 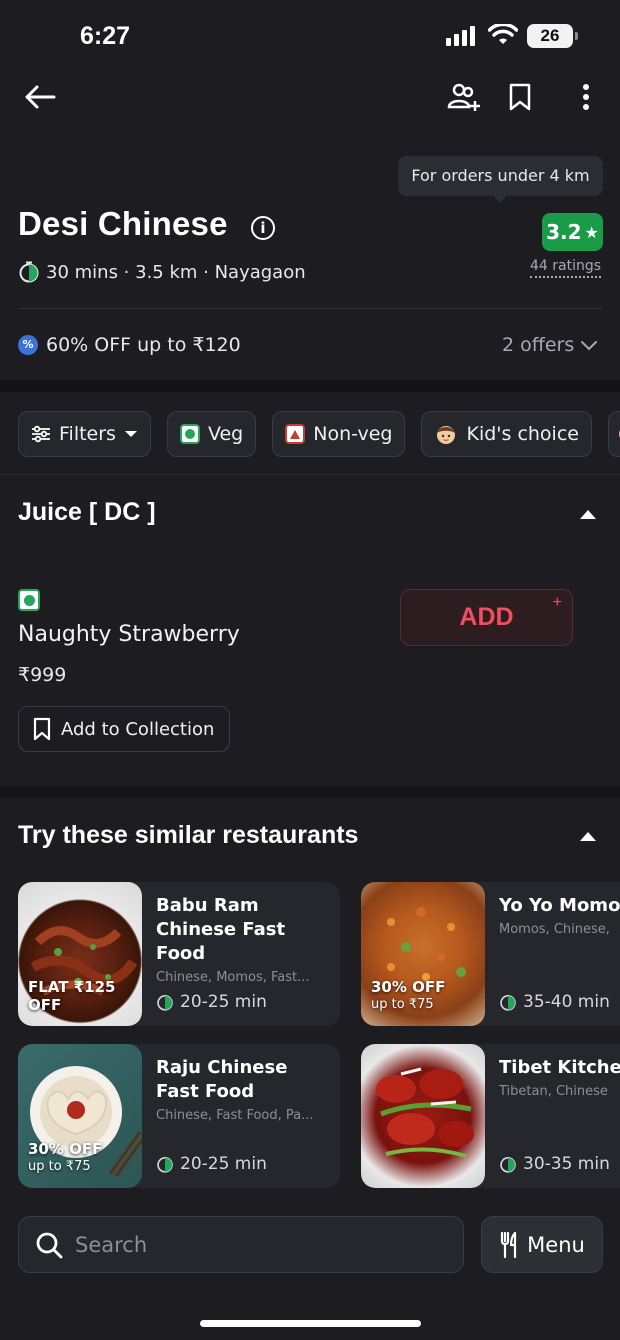 What do you see at coordinates (464, 97) in the screenshot?
I see `add-group-icon` at bounding box center [464, 97].